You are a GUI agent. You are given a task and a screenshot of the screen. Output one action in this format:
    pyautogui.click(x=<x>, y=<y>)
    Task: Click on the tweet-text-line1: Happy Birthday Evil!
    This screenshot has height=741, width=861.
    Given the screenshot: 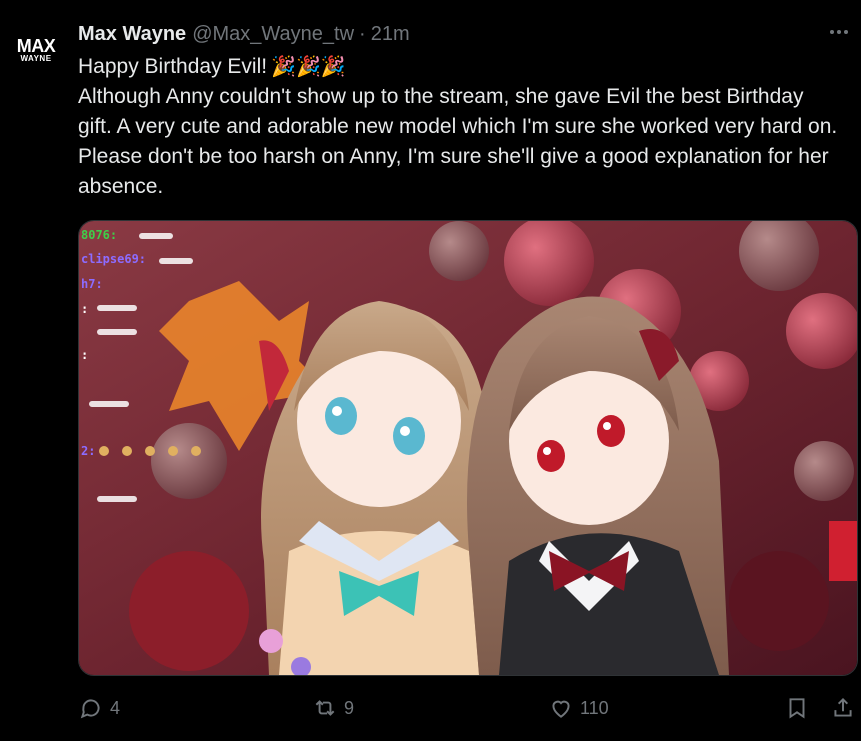 What is the action you would take?
    pyautogui.click(x=173, y=66)
    